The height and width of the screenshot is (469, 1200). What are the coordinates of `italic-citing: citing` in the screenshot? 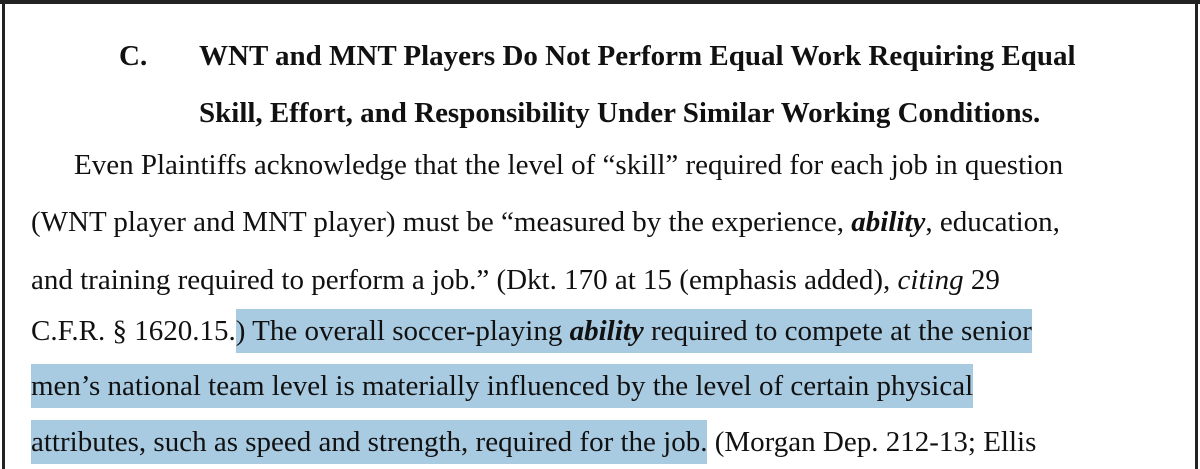 It's located at (930, 280).